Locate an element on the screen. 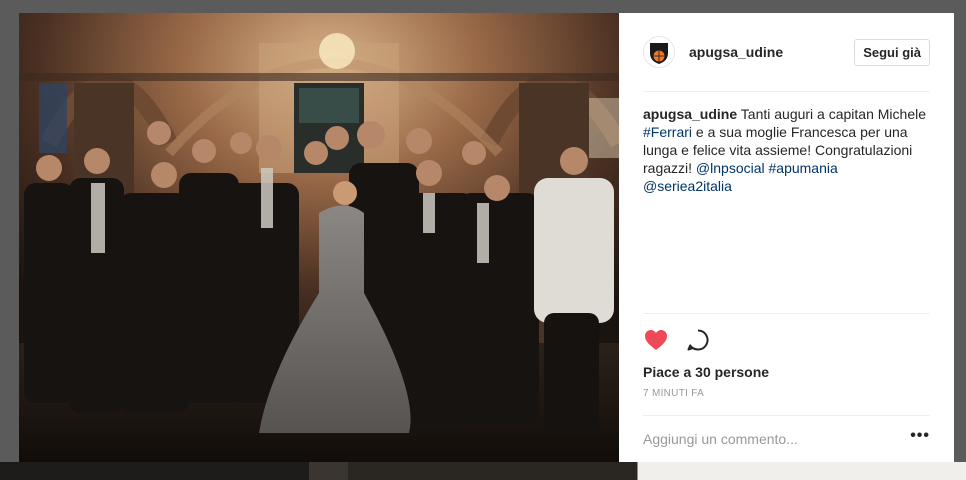 This screenshot has width=966, height=480. like-button is located at coordinates (656, 340).